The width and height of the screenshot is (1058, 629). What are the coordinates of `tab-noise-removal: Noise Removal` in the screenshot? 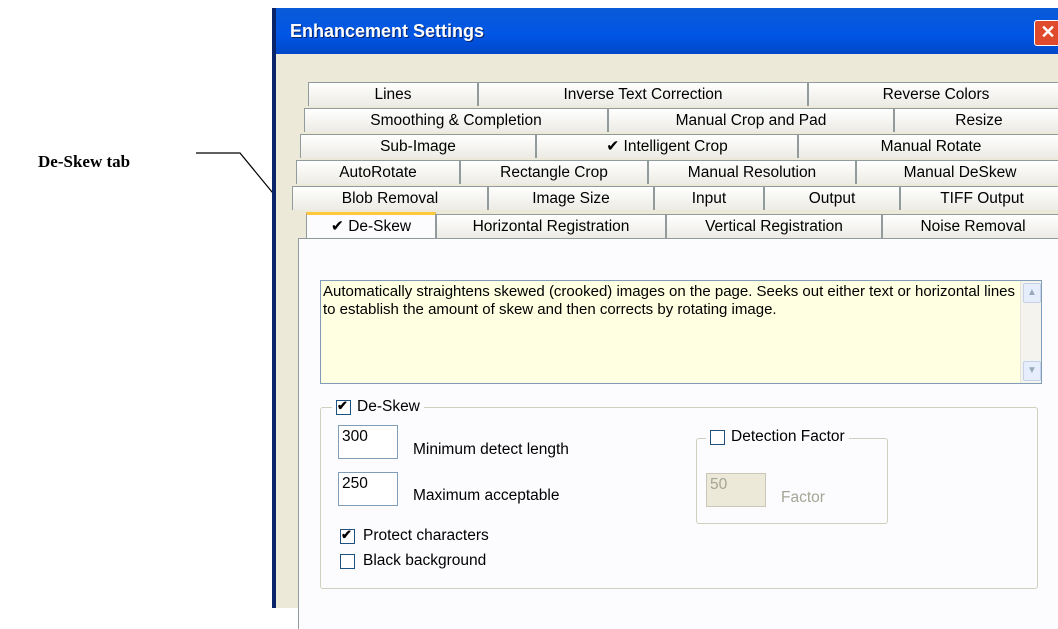 It's located at (970, 226).